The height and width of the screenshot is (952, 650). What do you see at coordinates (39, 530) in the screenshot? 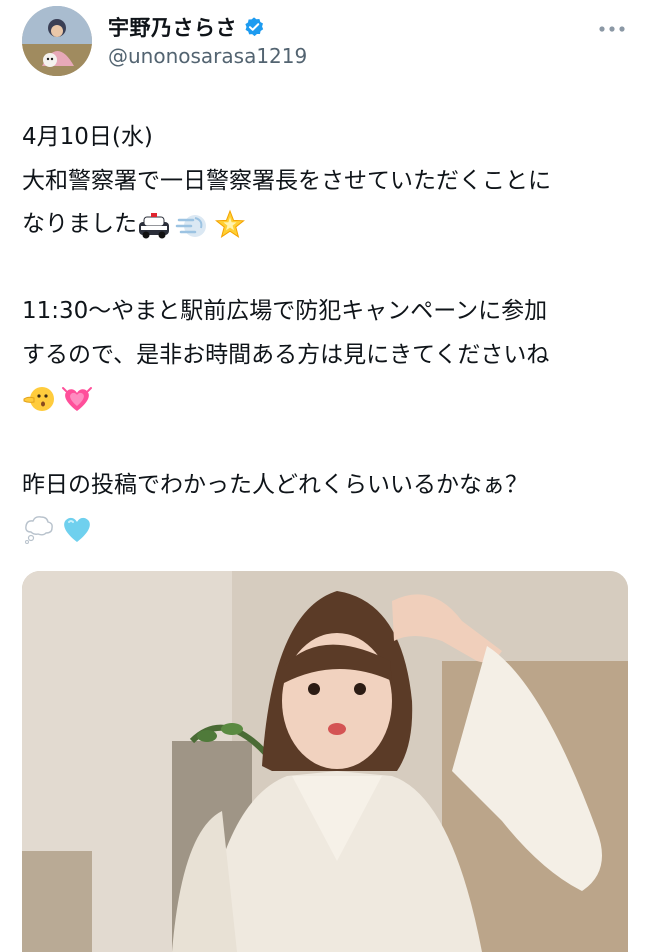
I see `thought-balloon-emoji` at bounding box center [39, 530].